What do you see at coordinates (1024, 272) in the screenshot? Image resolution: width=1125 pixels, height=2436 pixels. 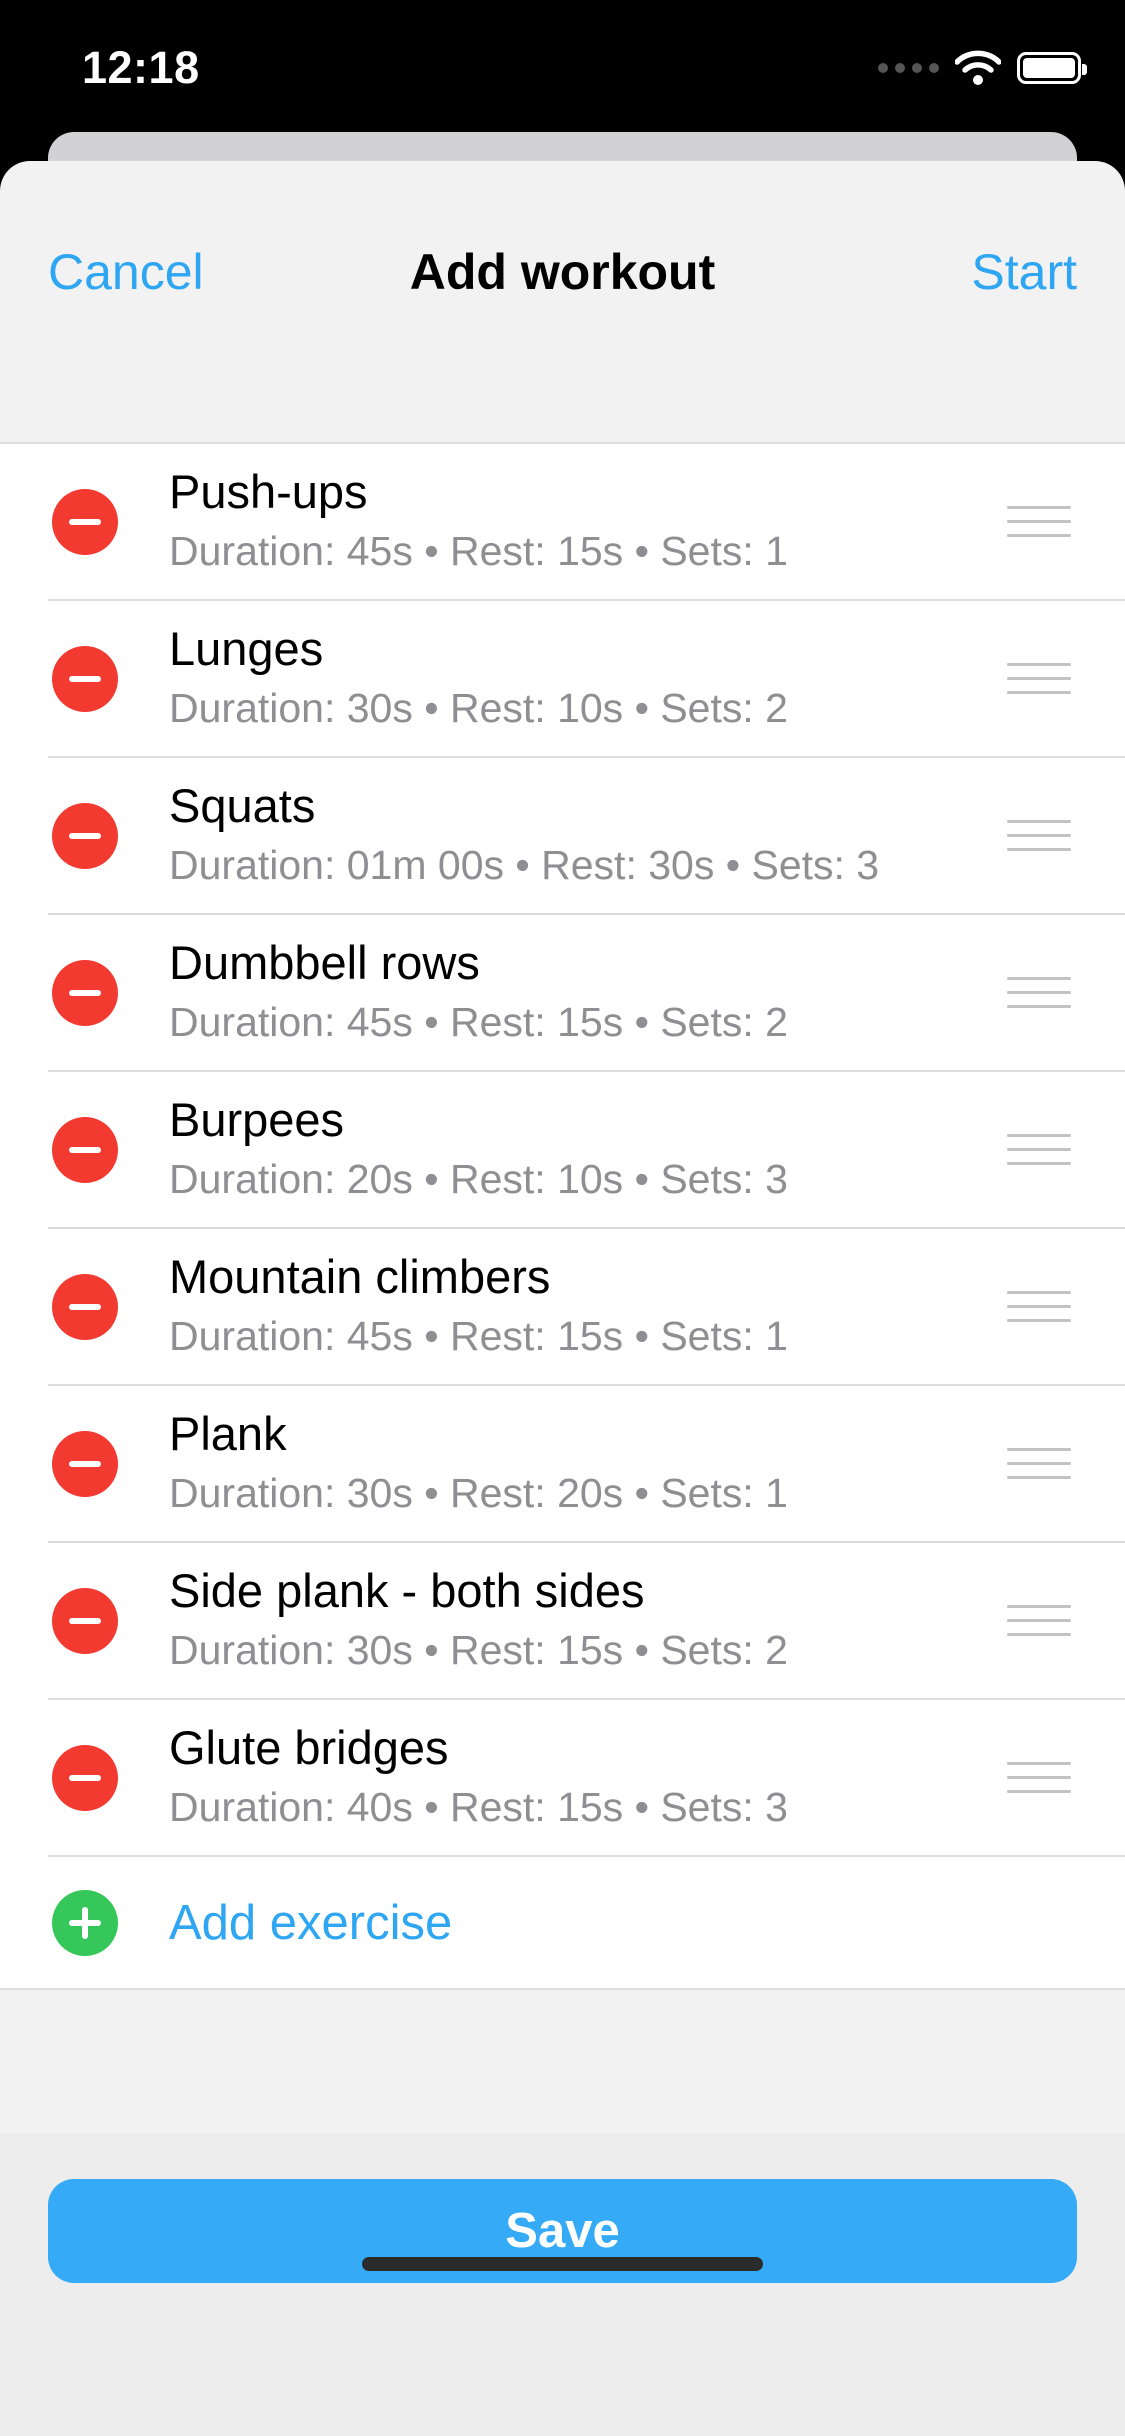 I see `start-button: Start` at bounding box center [1024, 272].